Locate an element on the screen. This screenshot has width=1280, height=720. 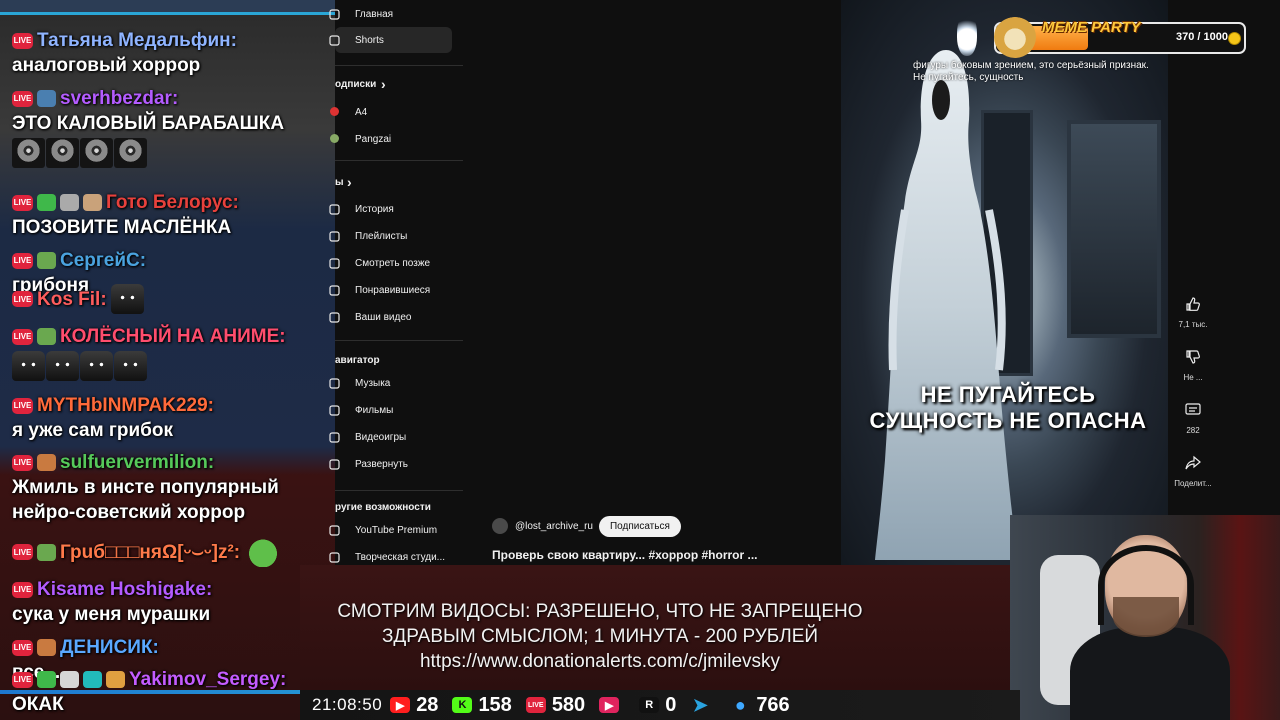
stat-value: 766 is located at coordinates (773, 704).